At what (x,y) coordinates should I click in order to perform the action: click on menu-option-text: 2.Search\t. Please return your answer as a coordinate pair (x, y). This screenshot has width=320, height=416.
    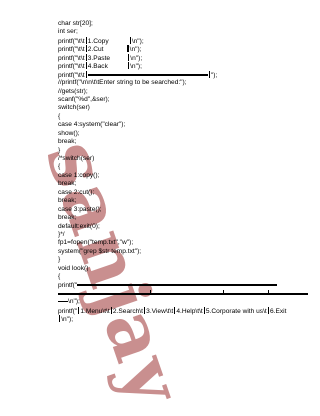
    Looking at the image, I should click on (127, 311).